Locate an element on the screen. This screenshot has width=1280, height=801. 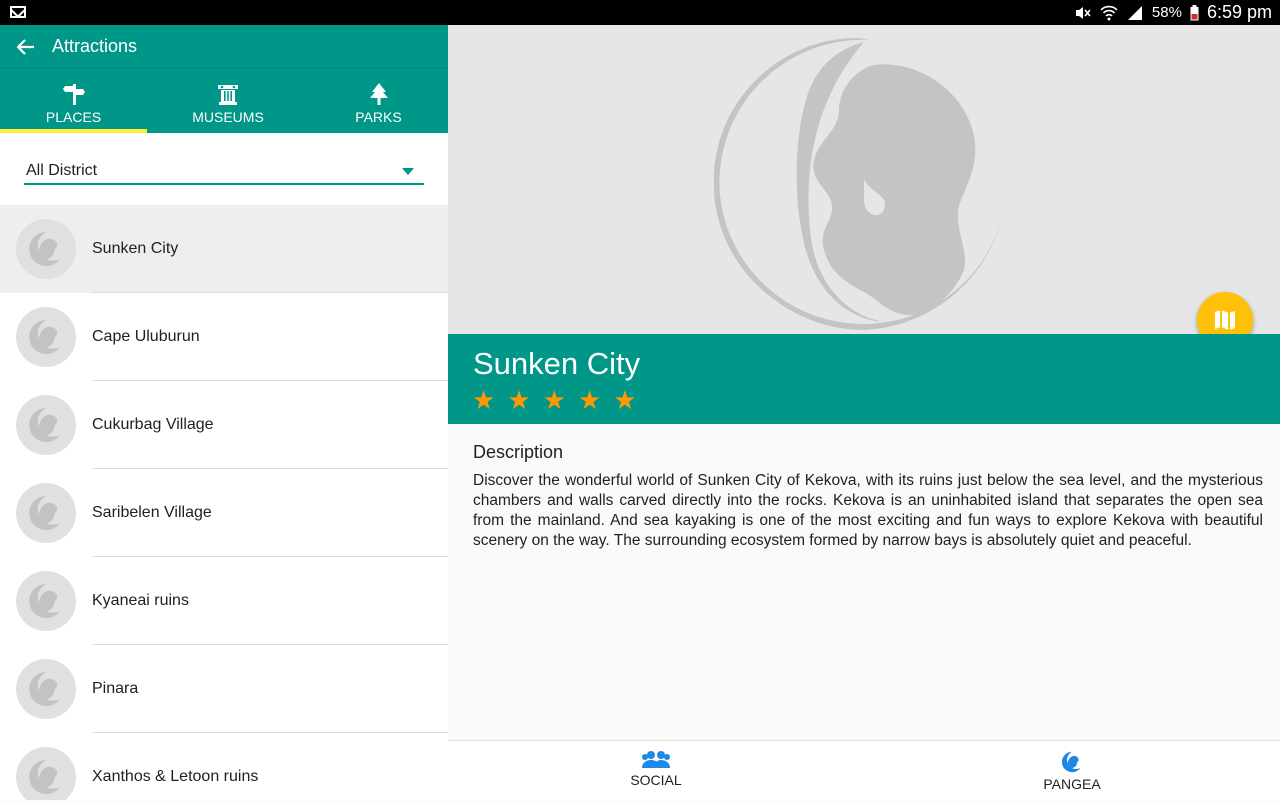
nav-pangea: PANGEA is located at coordinates (1072, 771).